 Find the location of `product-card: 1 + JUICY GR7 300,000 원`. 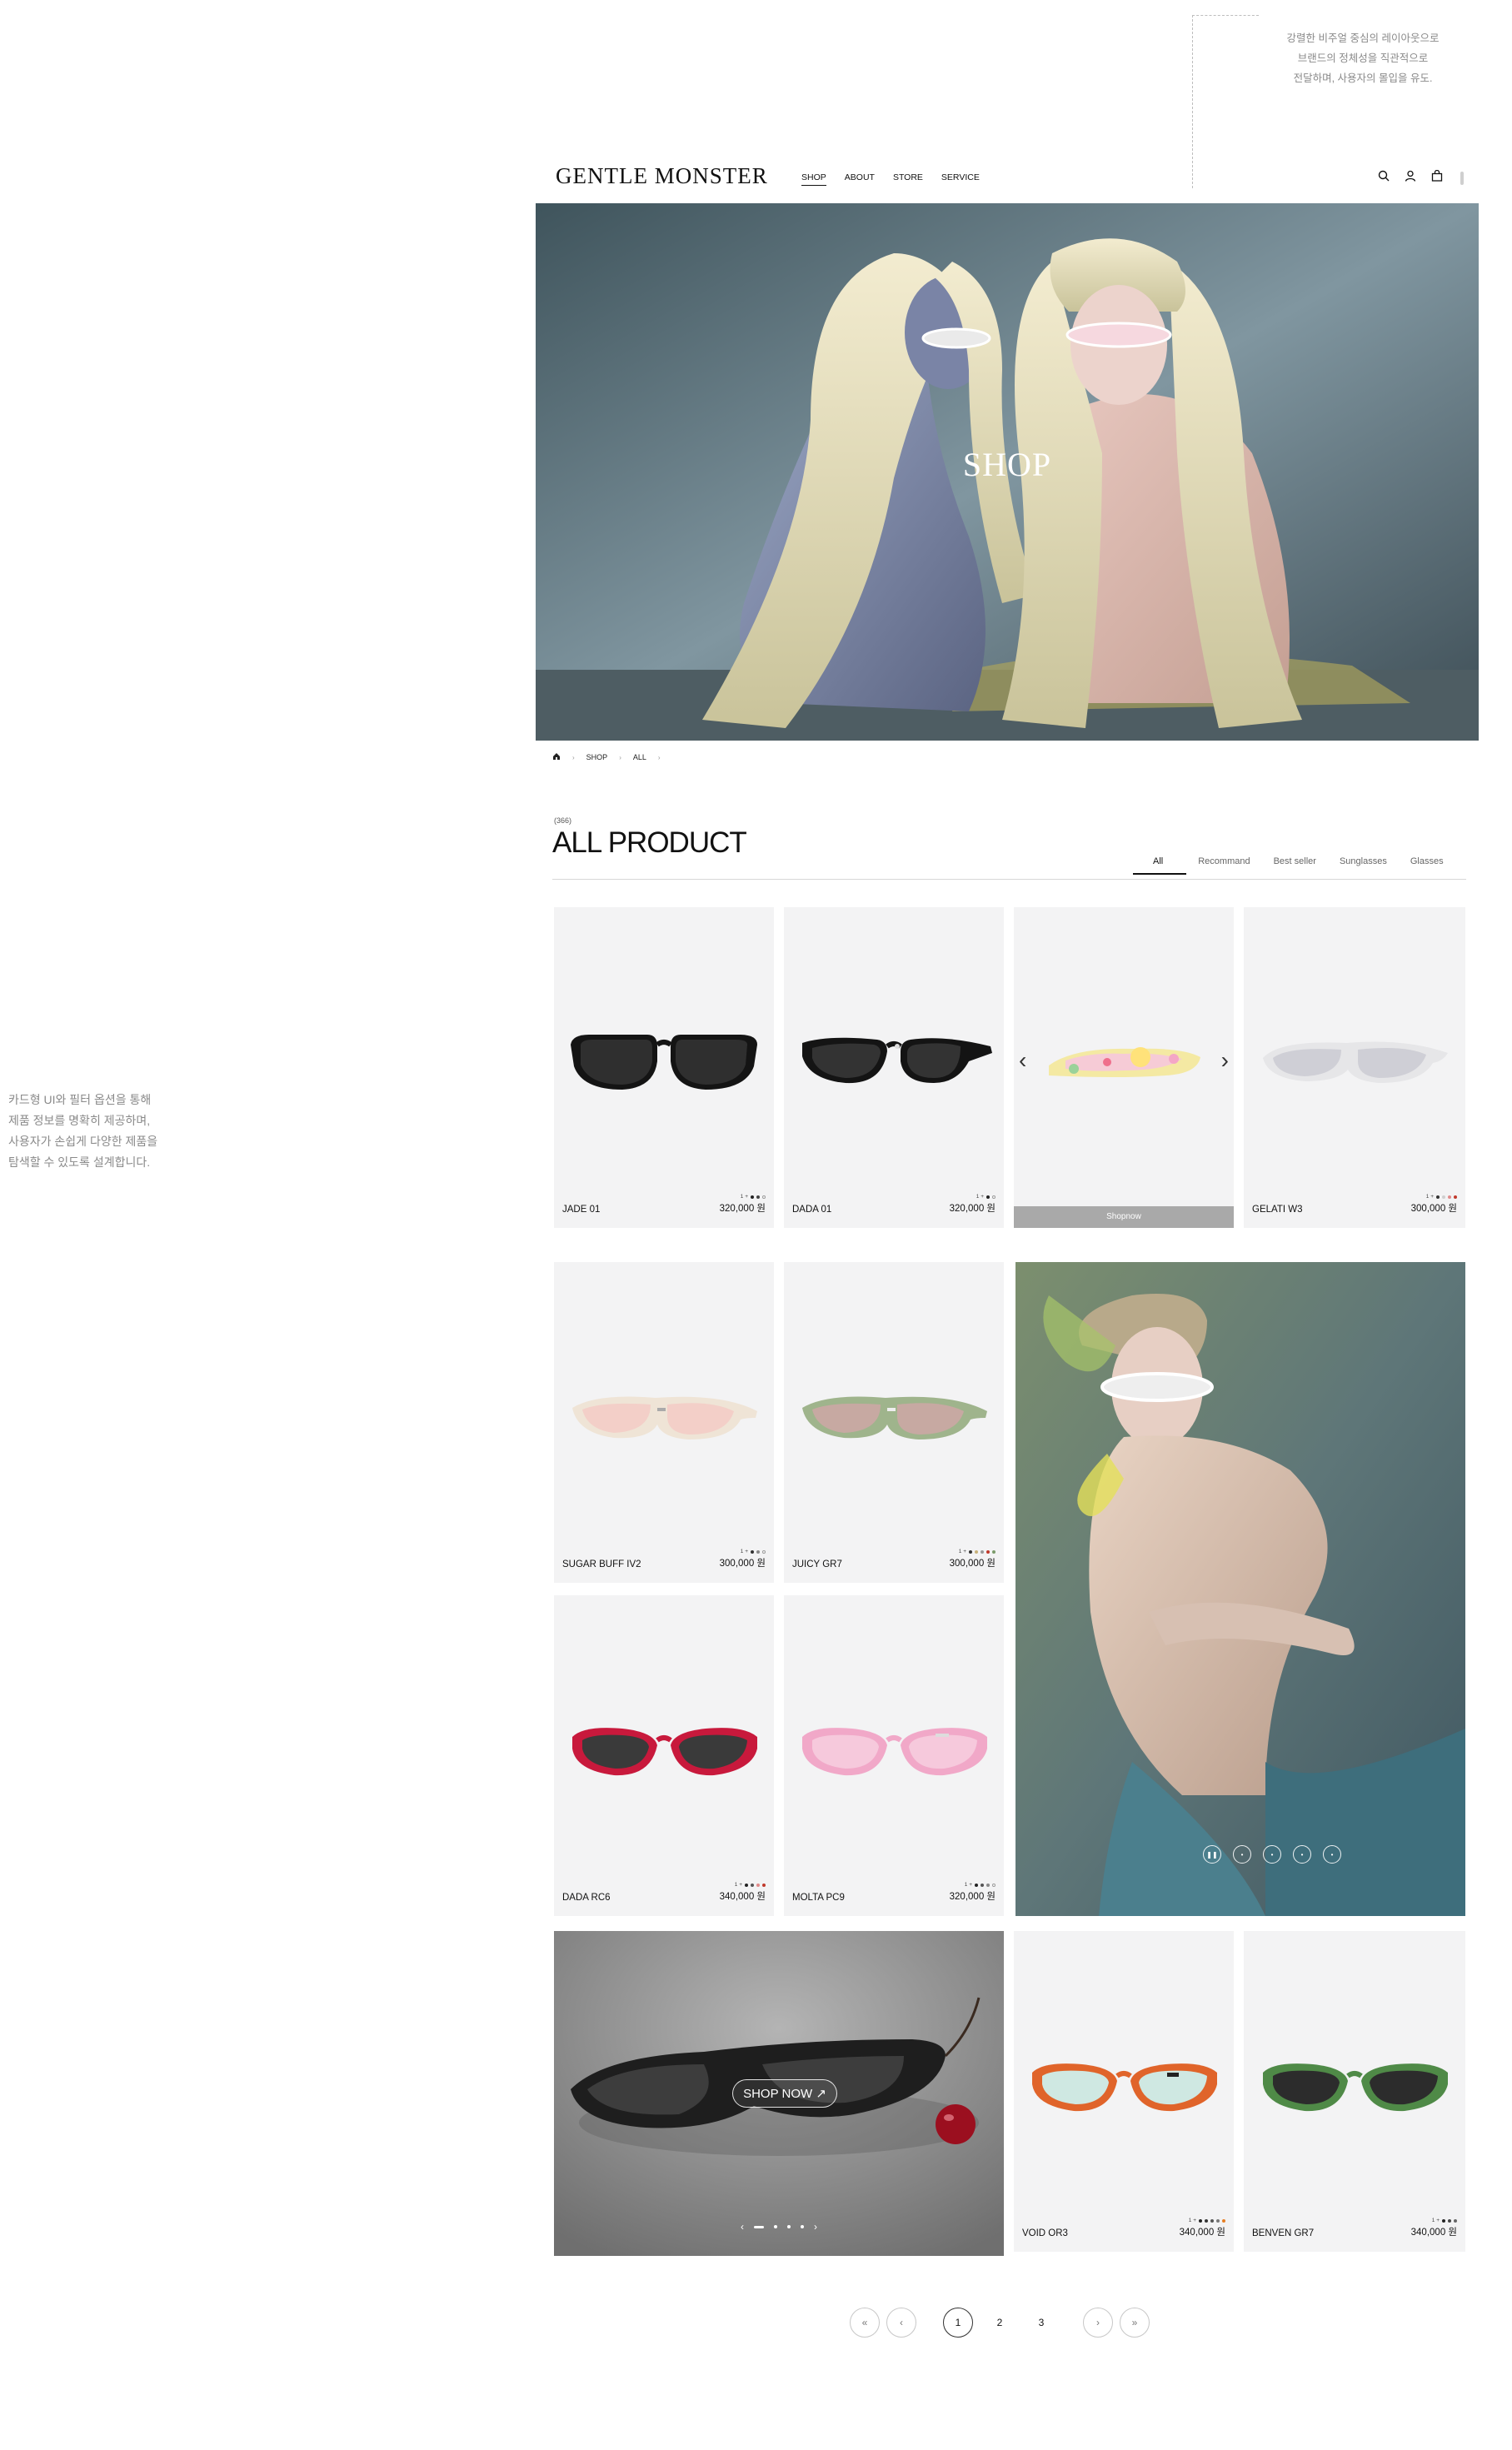

product-card: 1 + JUICY GR7 300,000 원 is located at coordinates (894, 1422).